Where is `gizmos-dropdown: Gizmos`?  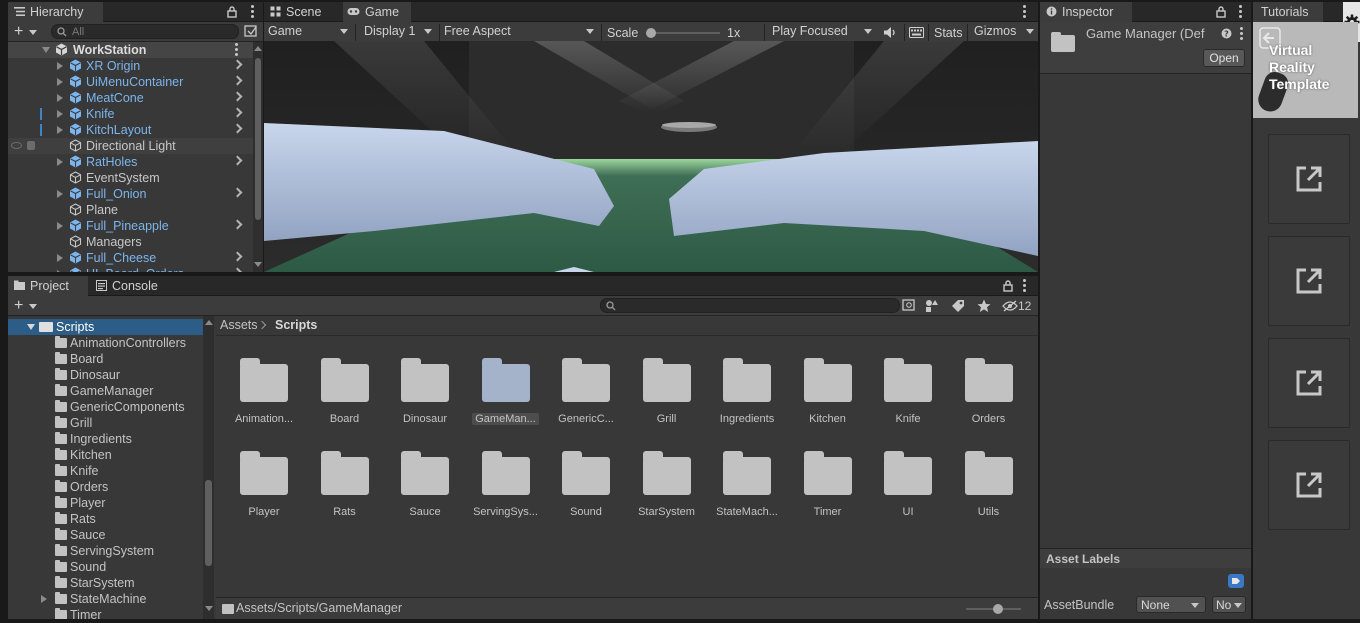 gizmos-dropdown: Gizmos is located at coordinates (1004, 31).